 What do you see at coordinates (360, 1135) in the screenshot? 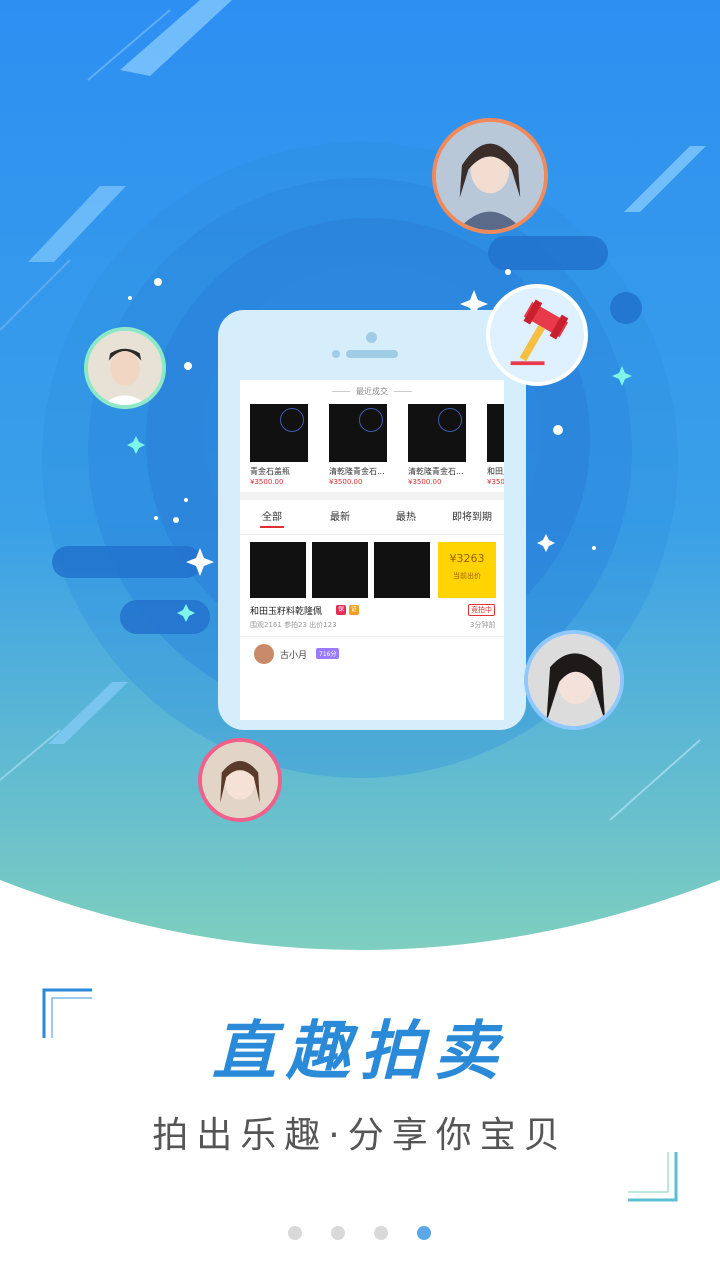
I see `tagline: 拍出乐趣·分享你宝贝` at bounding box center [360, 1135].